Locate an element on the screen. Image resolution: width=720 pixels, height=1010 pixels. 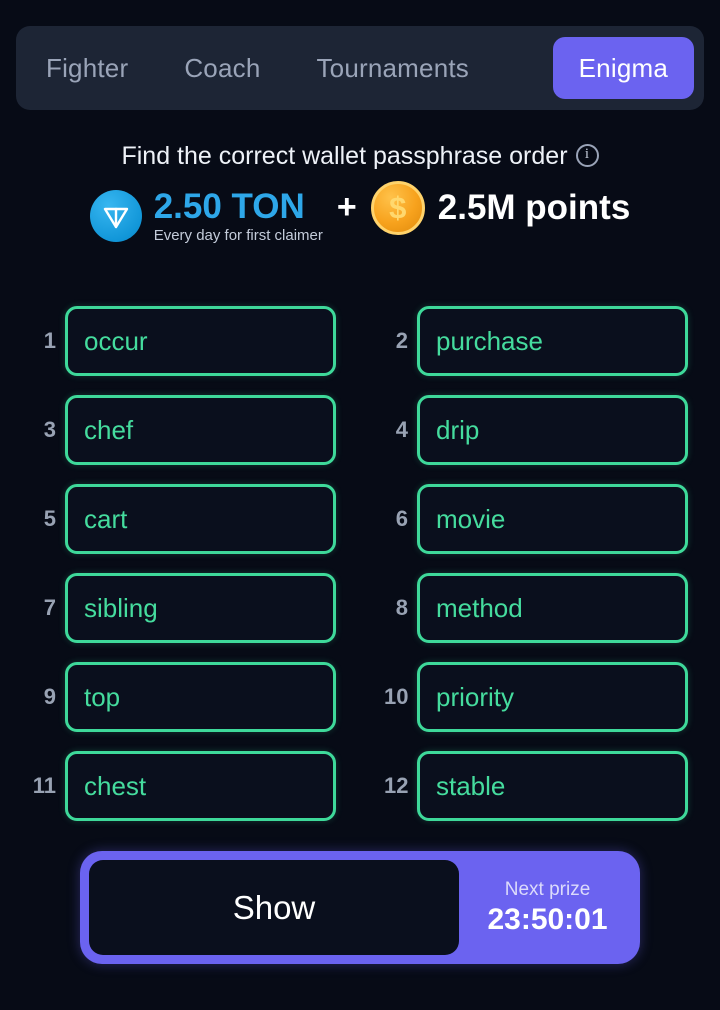
word-index: 8 is located at coordinates (401, 607).